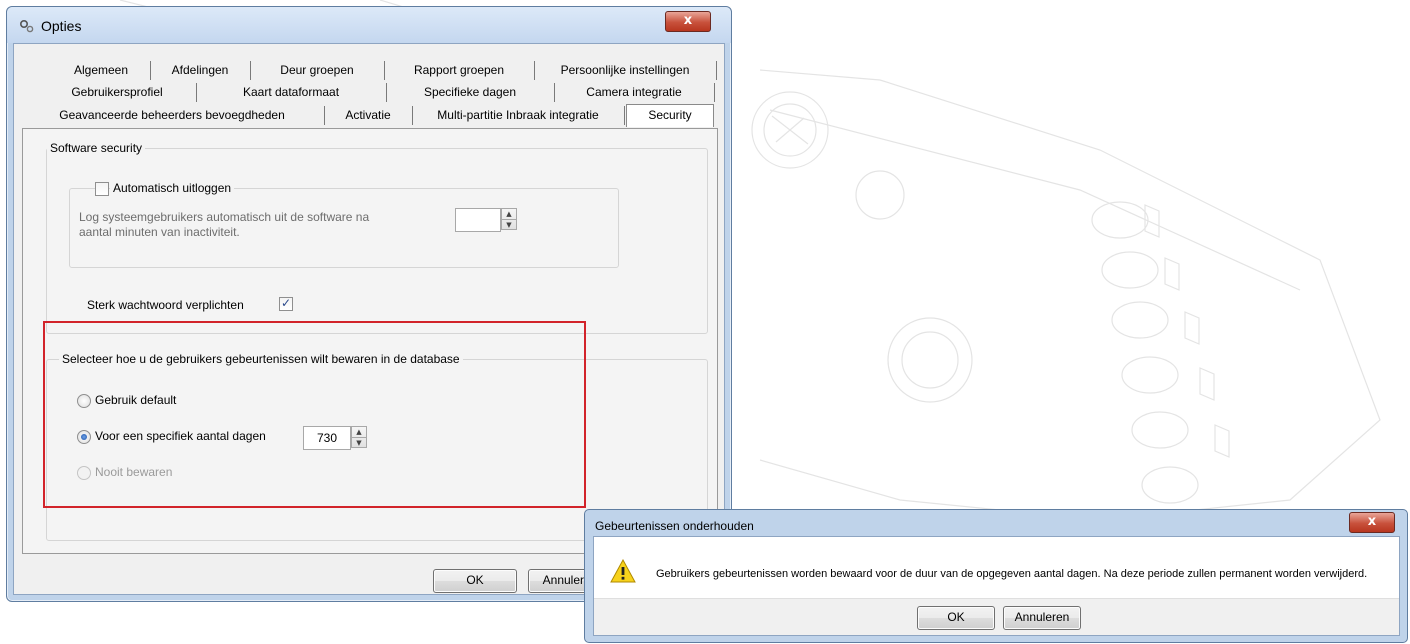  Describe the element at coordinates (369, 25) in the screenshot. I see `options-titlebar: Opties x` at that location.